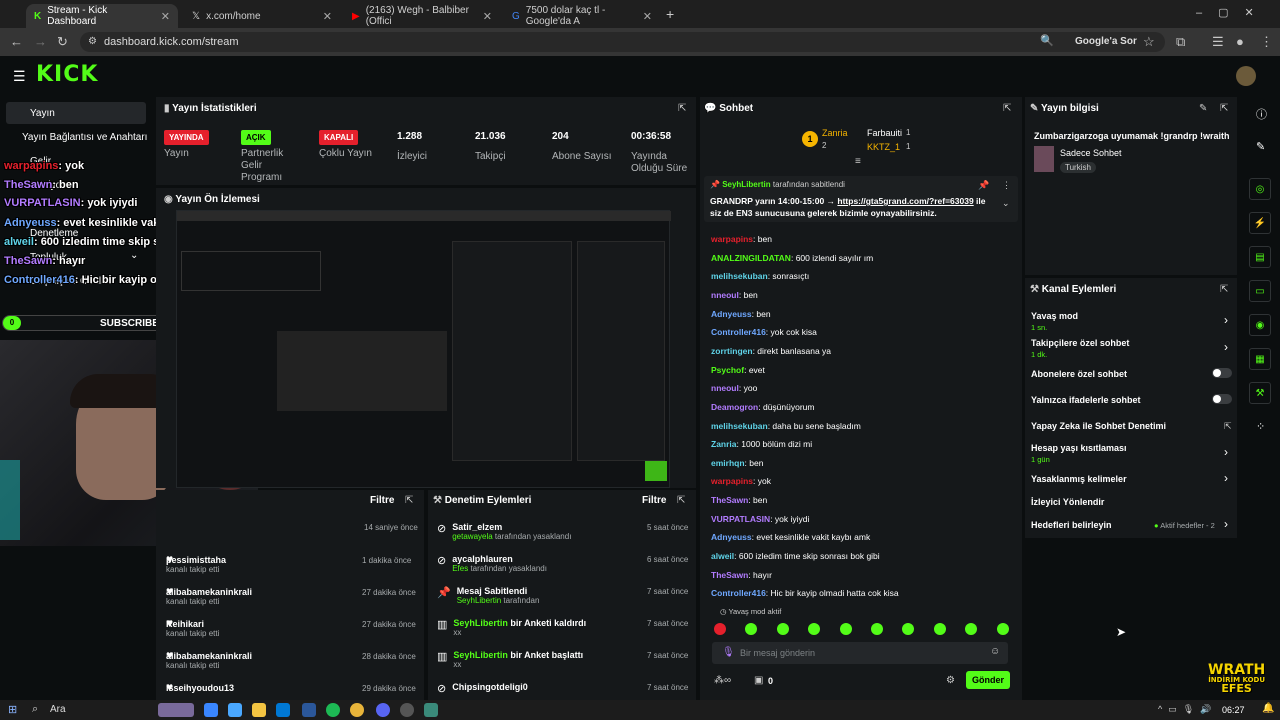 This screenshot has height=720, width=1280. What do you see at coordinates (727, 370) in the screenshot?
I see `chat-username: Psychof` at bounding box center [727, 370].